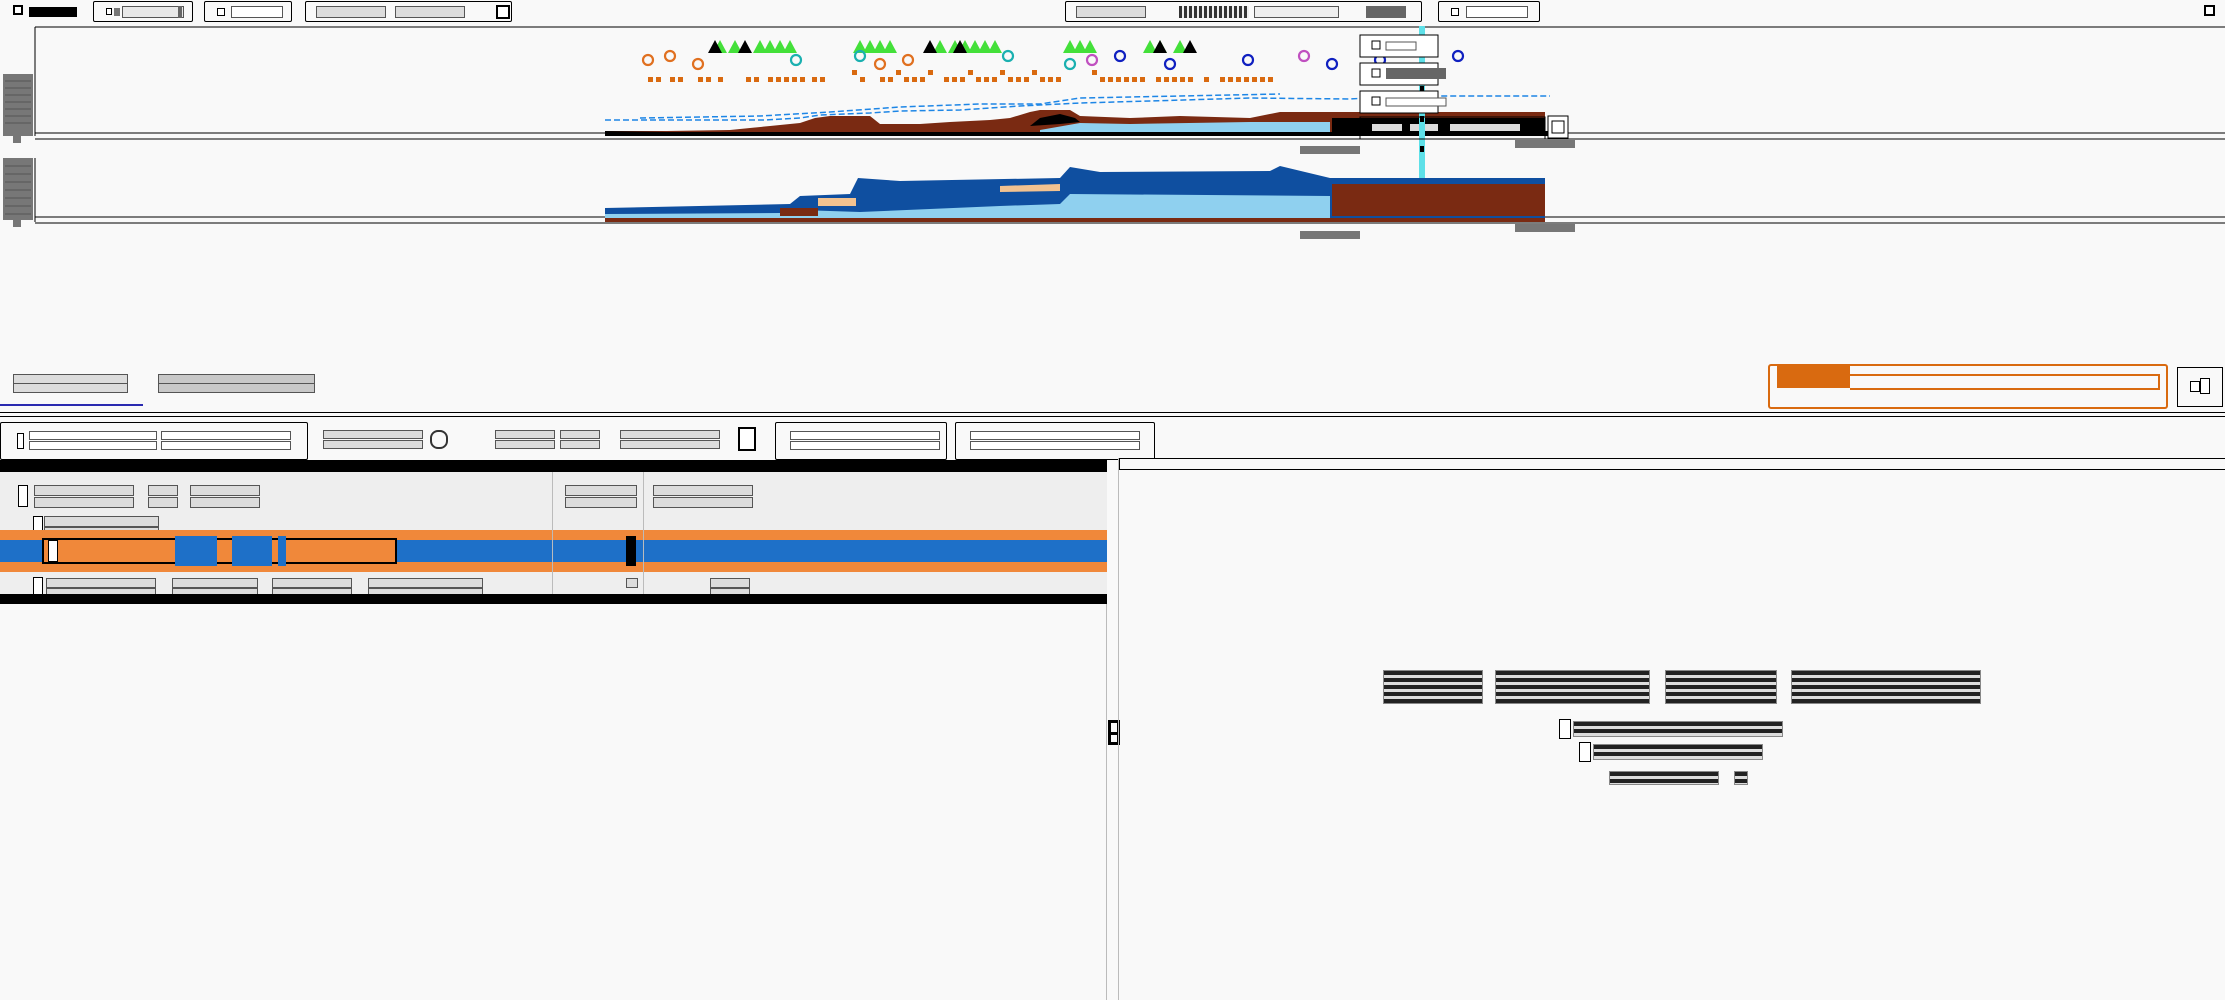 Image resolution: width=2225 pixels, height=1000 pixels. What do you see at coordinates (1090, 202) in the screenshot?
I see `track2-coverage` at bounding box center [1090, 202].